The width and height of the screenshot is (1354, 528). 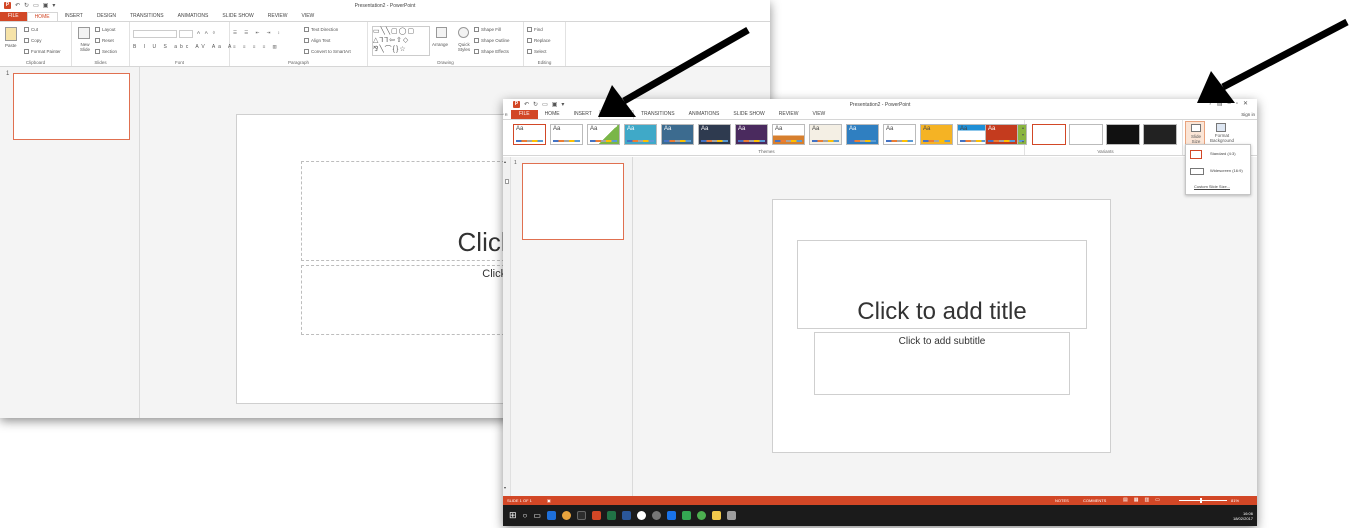 I want to click on reset-button: Reset, so click(x=104, y=41).